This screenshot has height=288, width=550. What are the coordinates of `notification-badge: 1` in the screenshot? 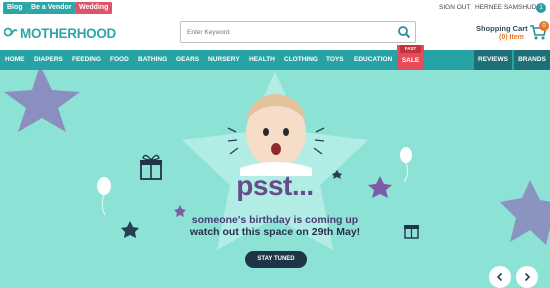 It's located at (541, 8).